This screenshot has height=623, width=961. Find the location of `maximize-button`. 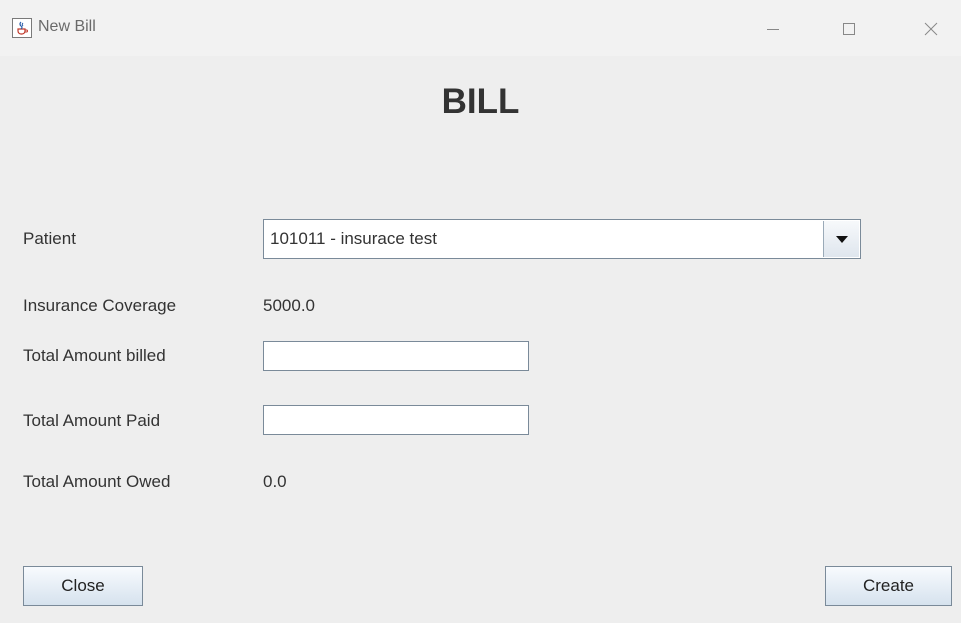

maximize-button is located at coordinates (849, 29).